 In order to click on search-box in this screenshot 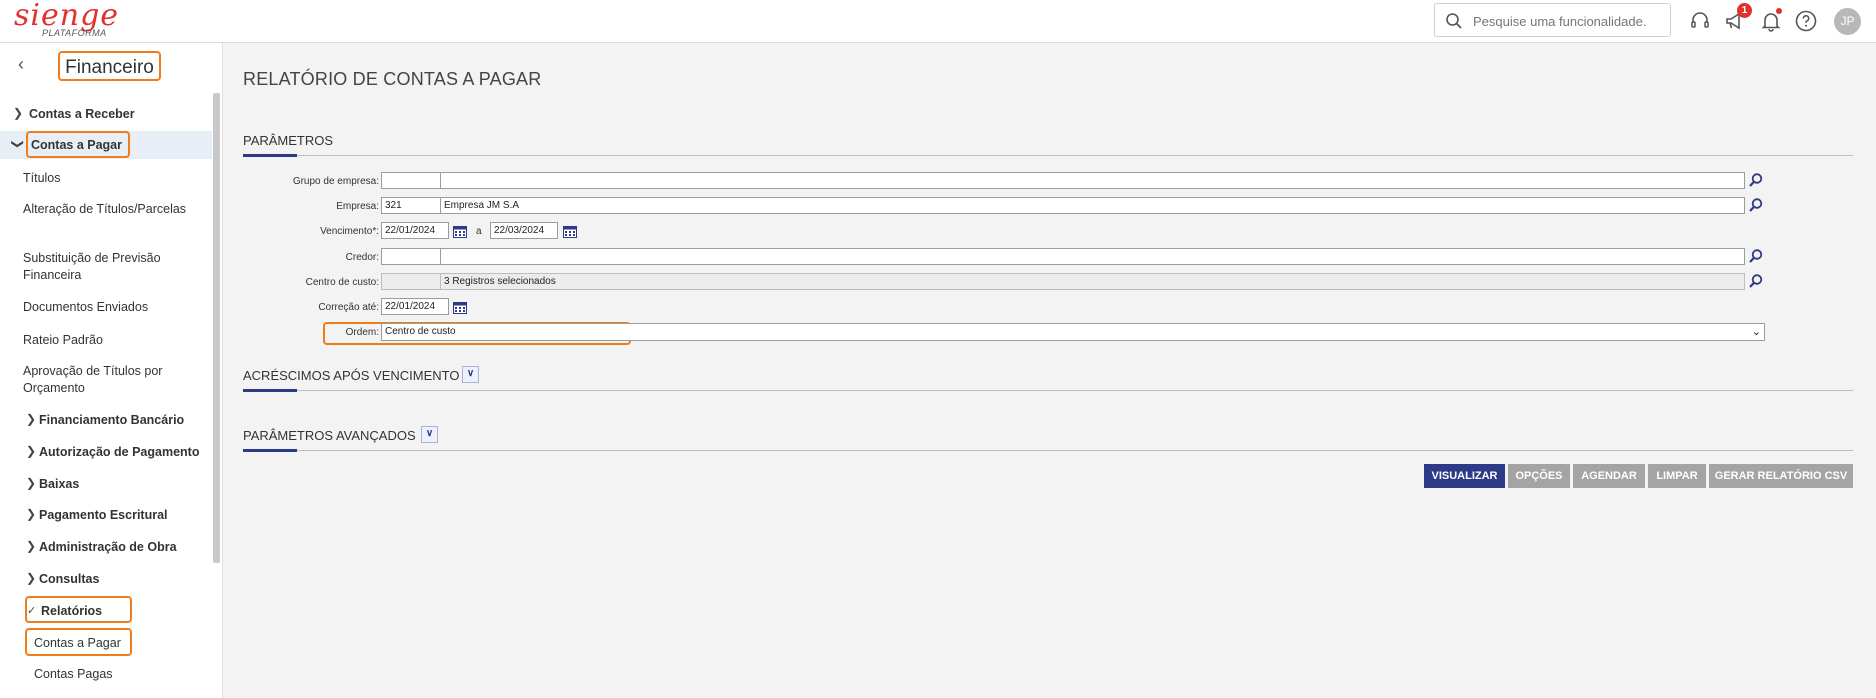, I will do `click(1552, 20)`.